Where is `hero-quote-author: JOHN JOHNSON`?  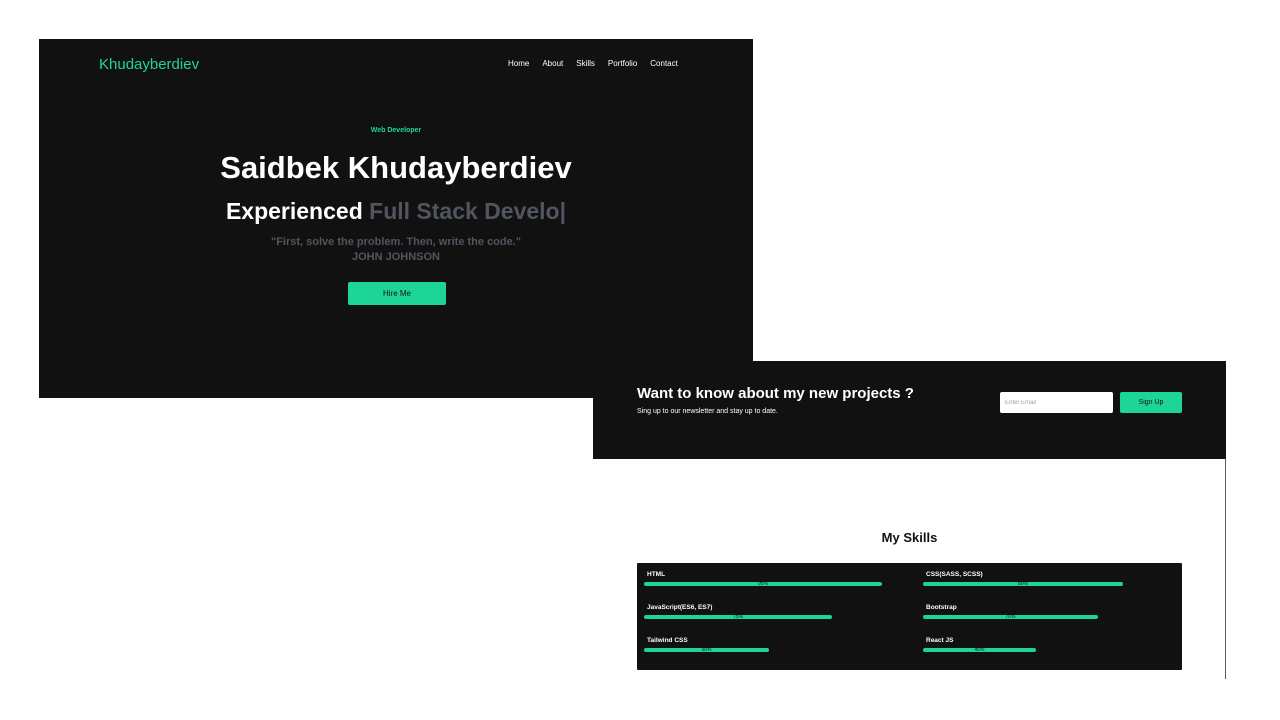
hero-quote-author: JOHN JOHNSON is located at coordinates (396, 257).